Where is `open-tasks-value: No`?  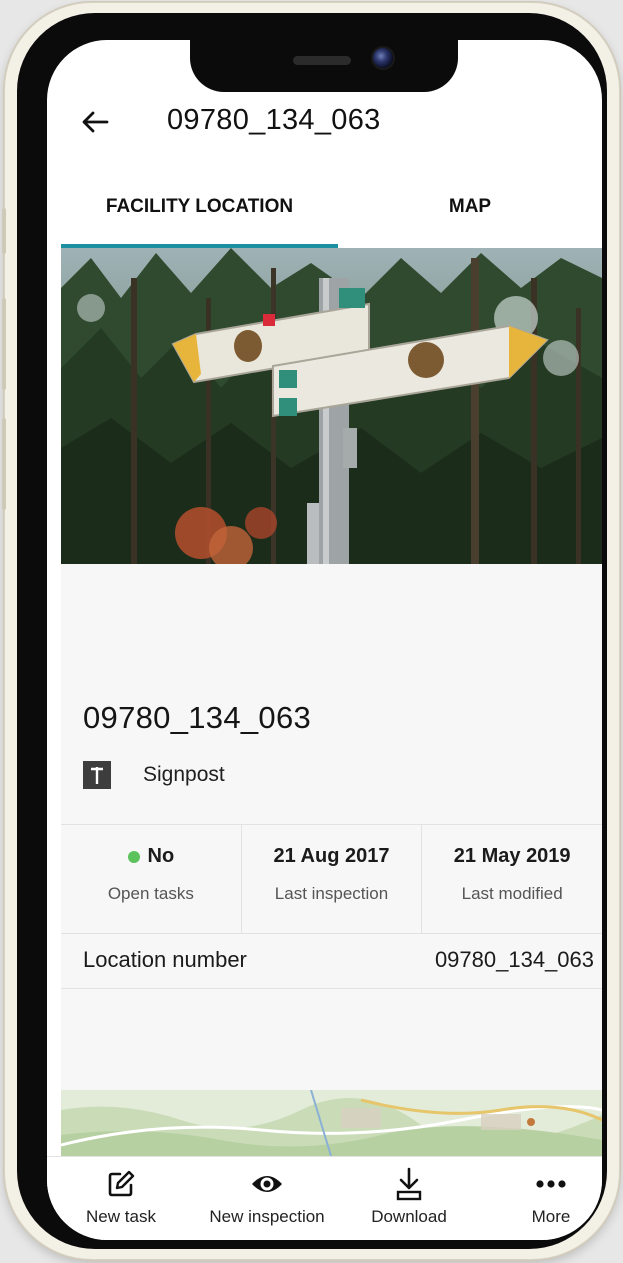
open-tasks-value: No is located at coordinates (161, 856).